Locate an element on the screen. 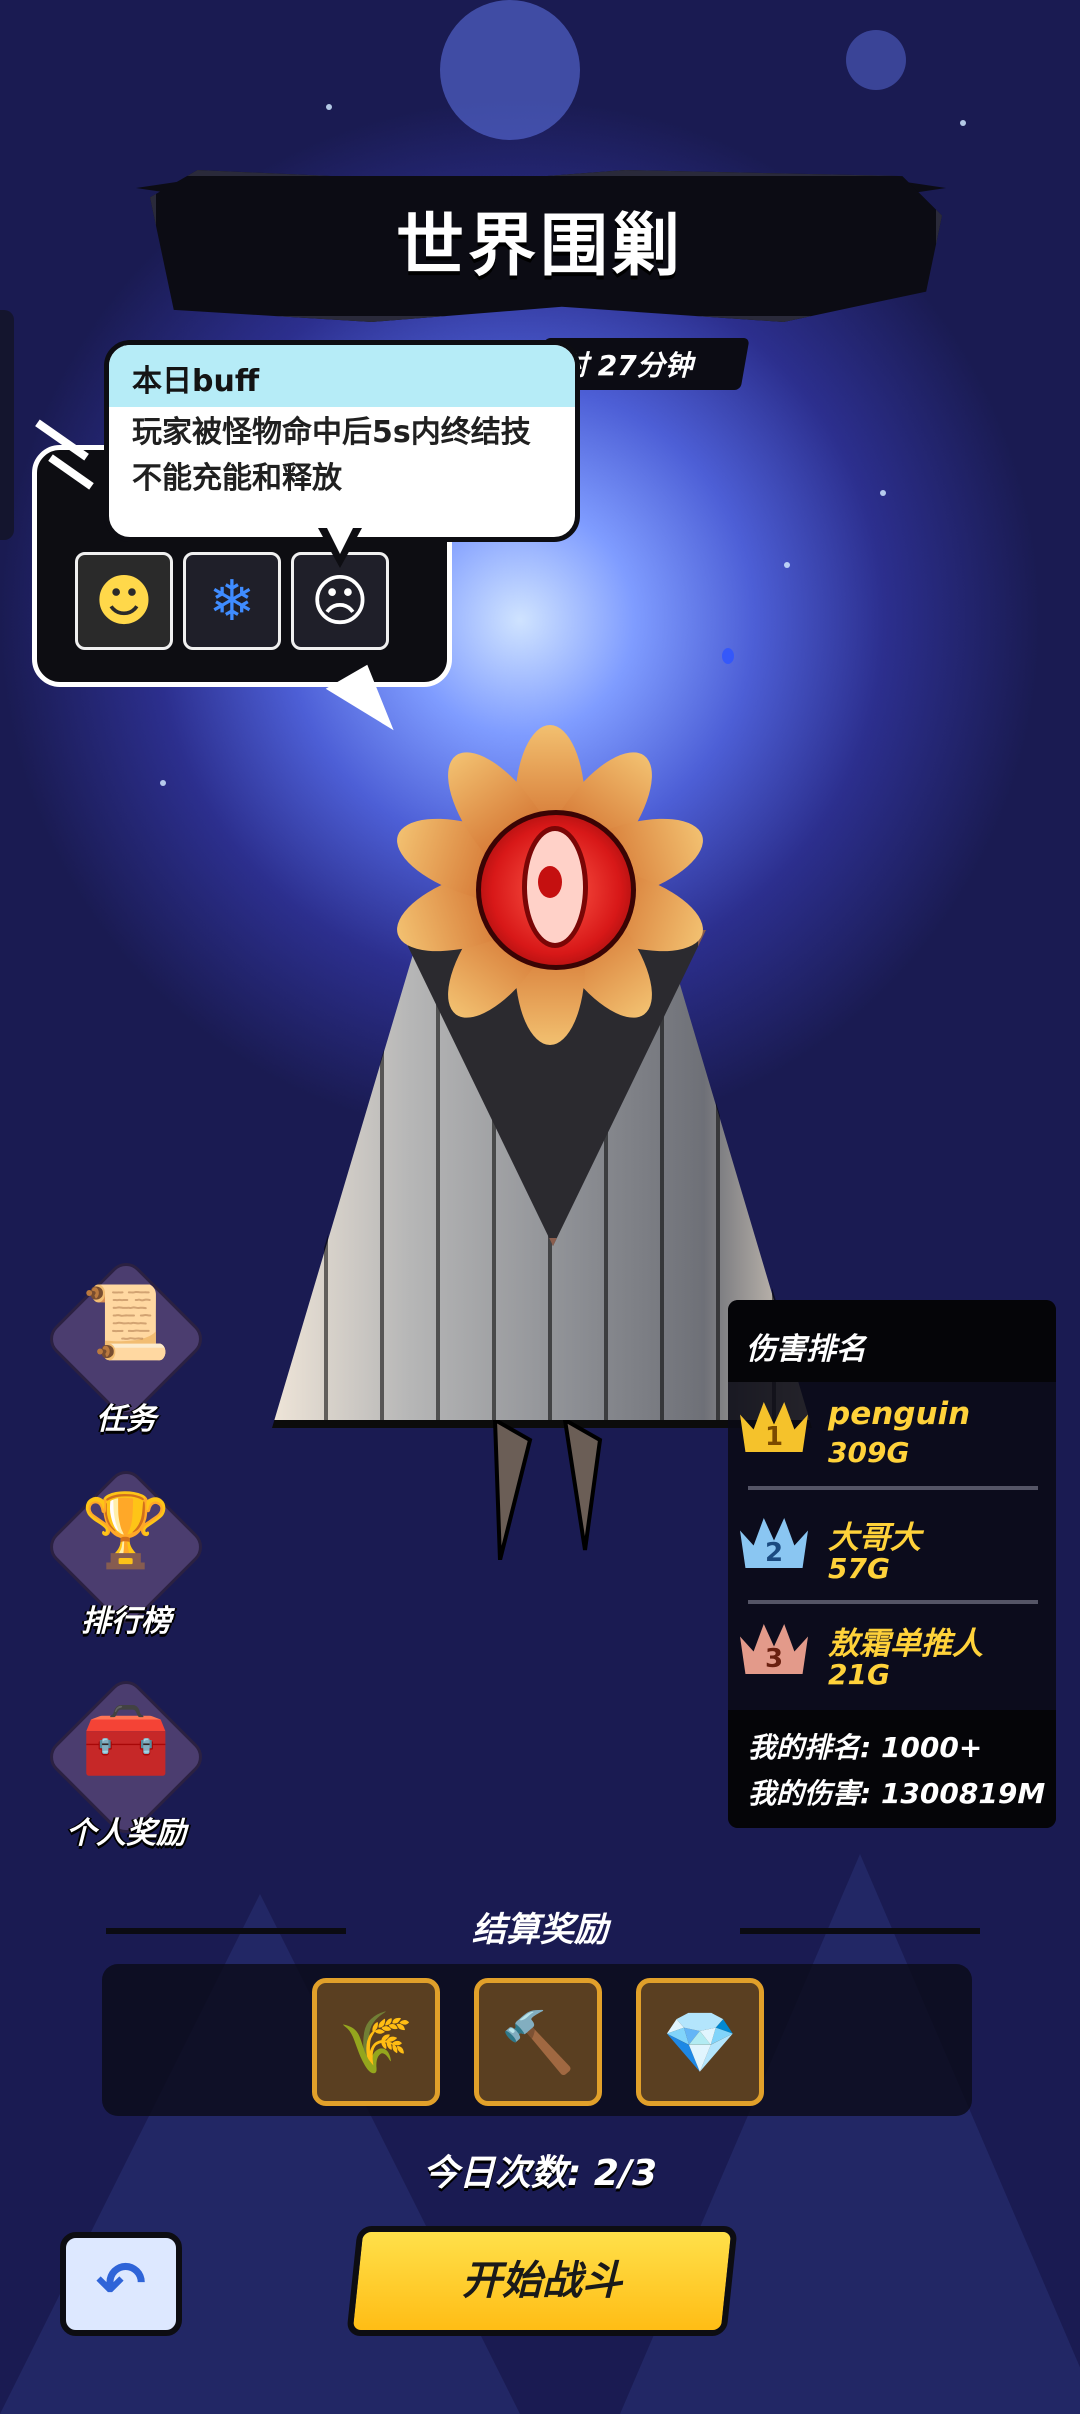  glowing-figure-icon: ☻ is located at coordinates (124, 601).